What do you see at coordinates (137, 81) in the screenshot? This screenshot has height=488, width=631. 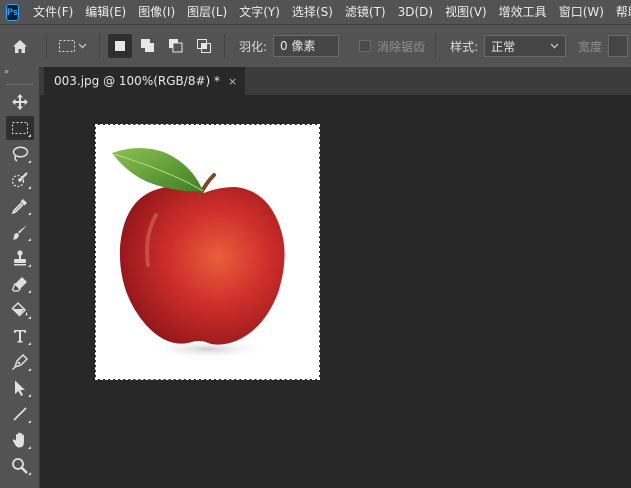 I see `document-tab-title: 003.jpg @ 100%(RGB/8#) *` at bounding box center [137, 81].